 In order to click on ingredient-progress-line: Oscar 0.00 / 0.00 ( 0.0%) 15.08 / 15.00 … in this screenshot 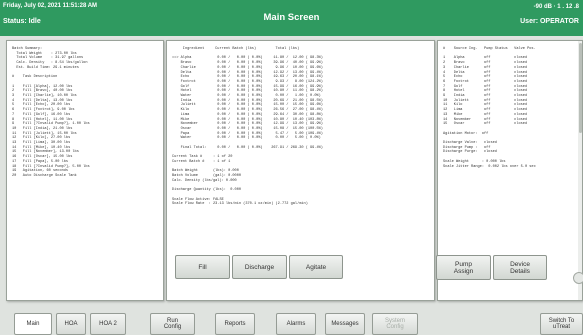, I will do `click(247, 128)`.